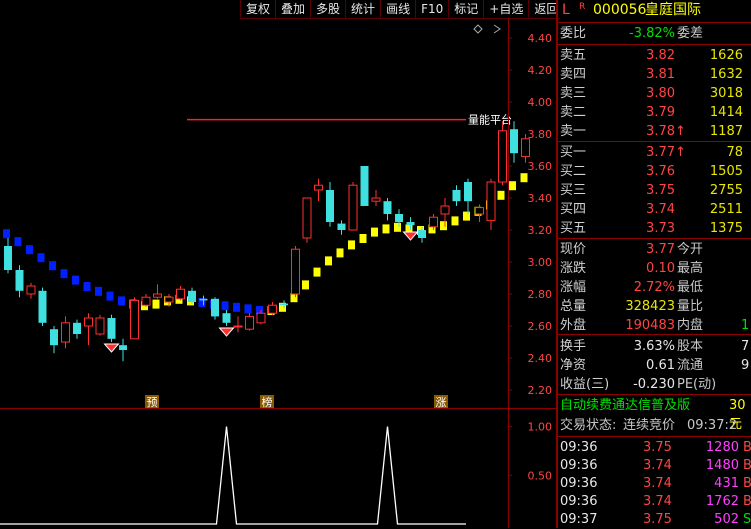 This screenshot has width=751, height=529. What do you see at coordinates (660, 171) in the screenshot?
I see `bids-price: 3.76` at bounding box center [660, 171].